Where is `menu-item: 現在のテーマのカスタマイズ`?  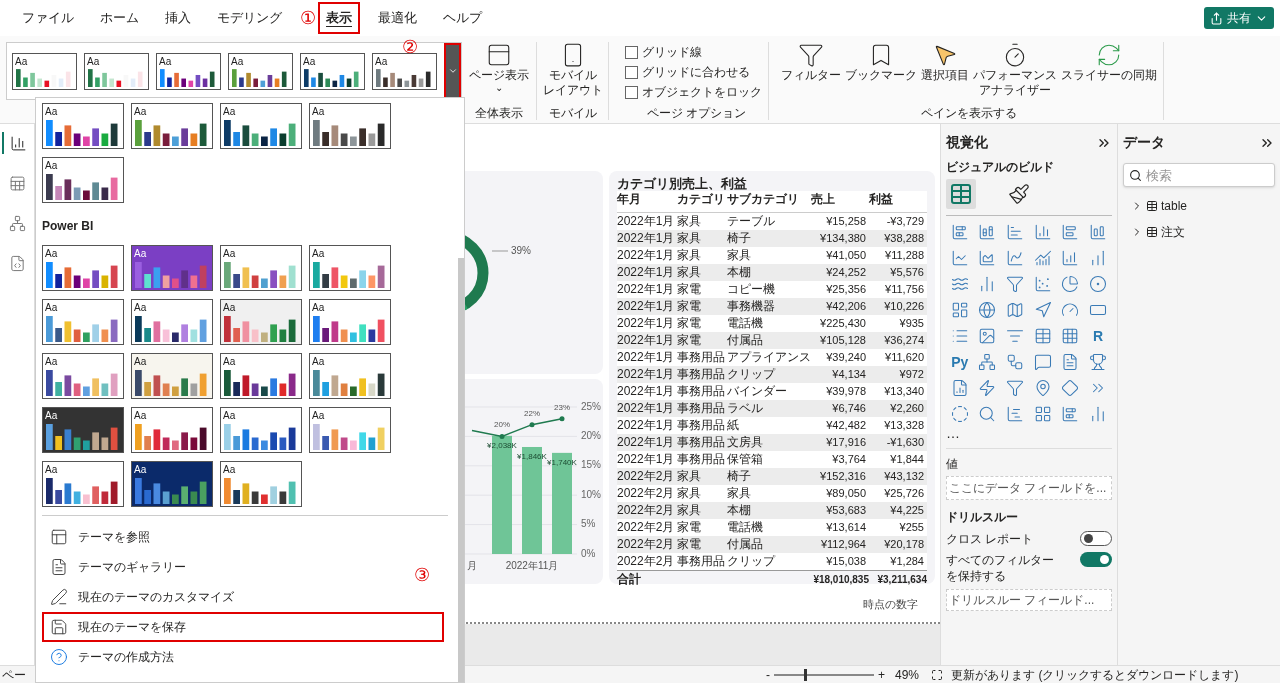
menu-item: 現在のテーマのカスタマイズ is located at coordinates (140, 597).